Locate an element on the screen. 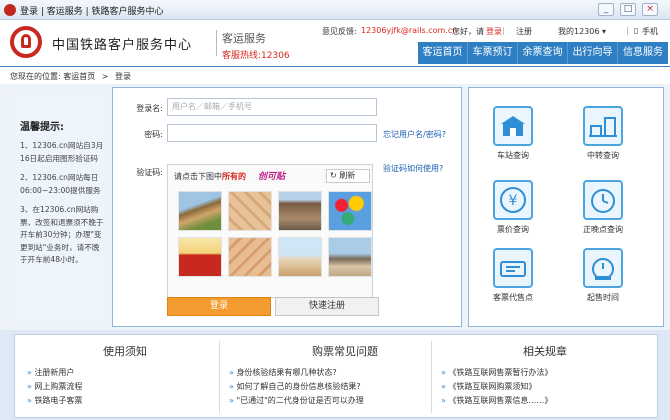 The height and width of the screenshot is (420, 670). agency-query-button is located at coordinates (513, 268).